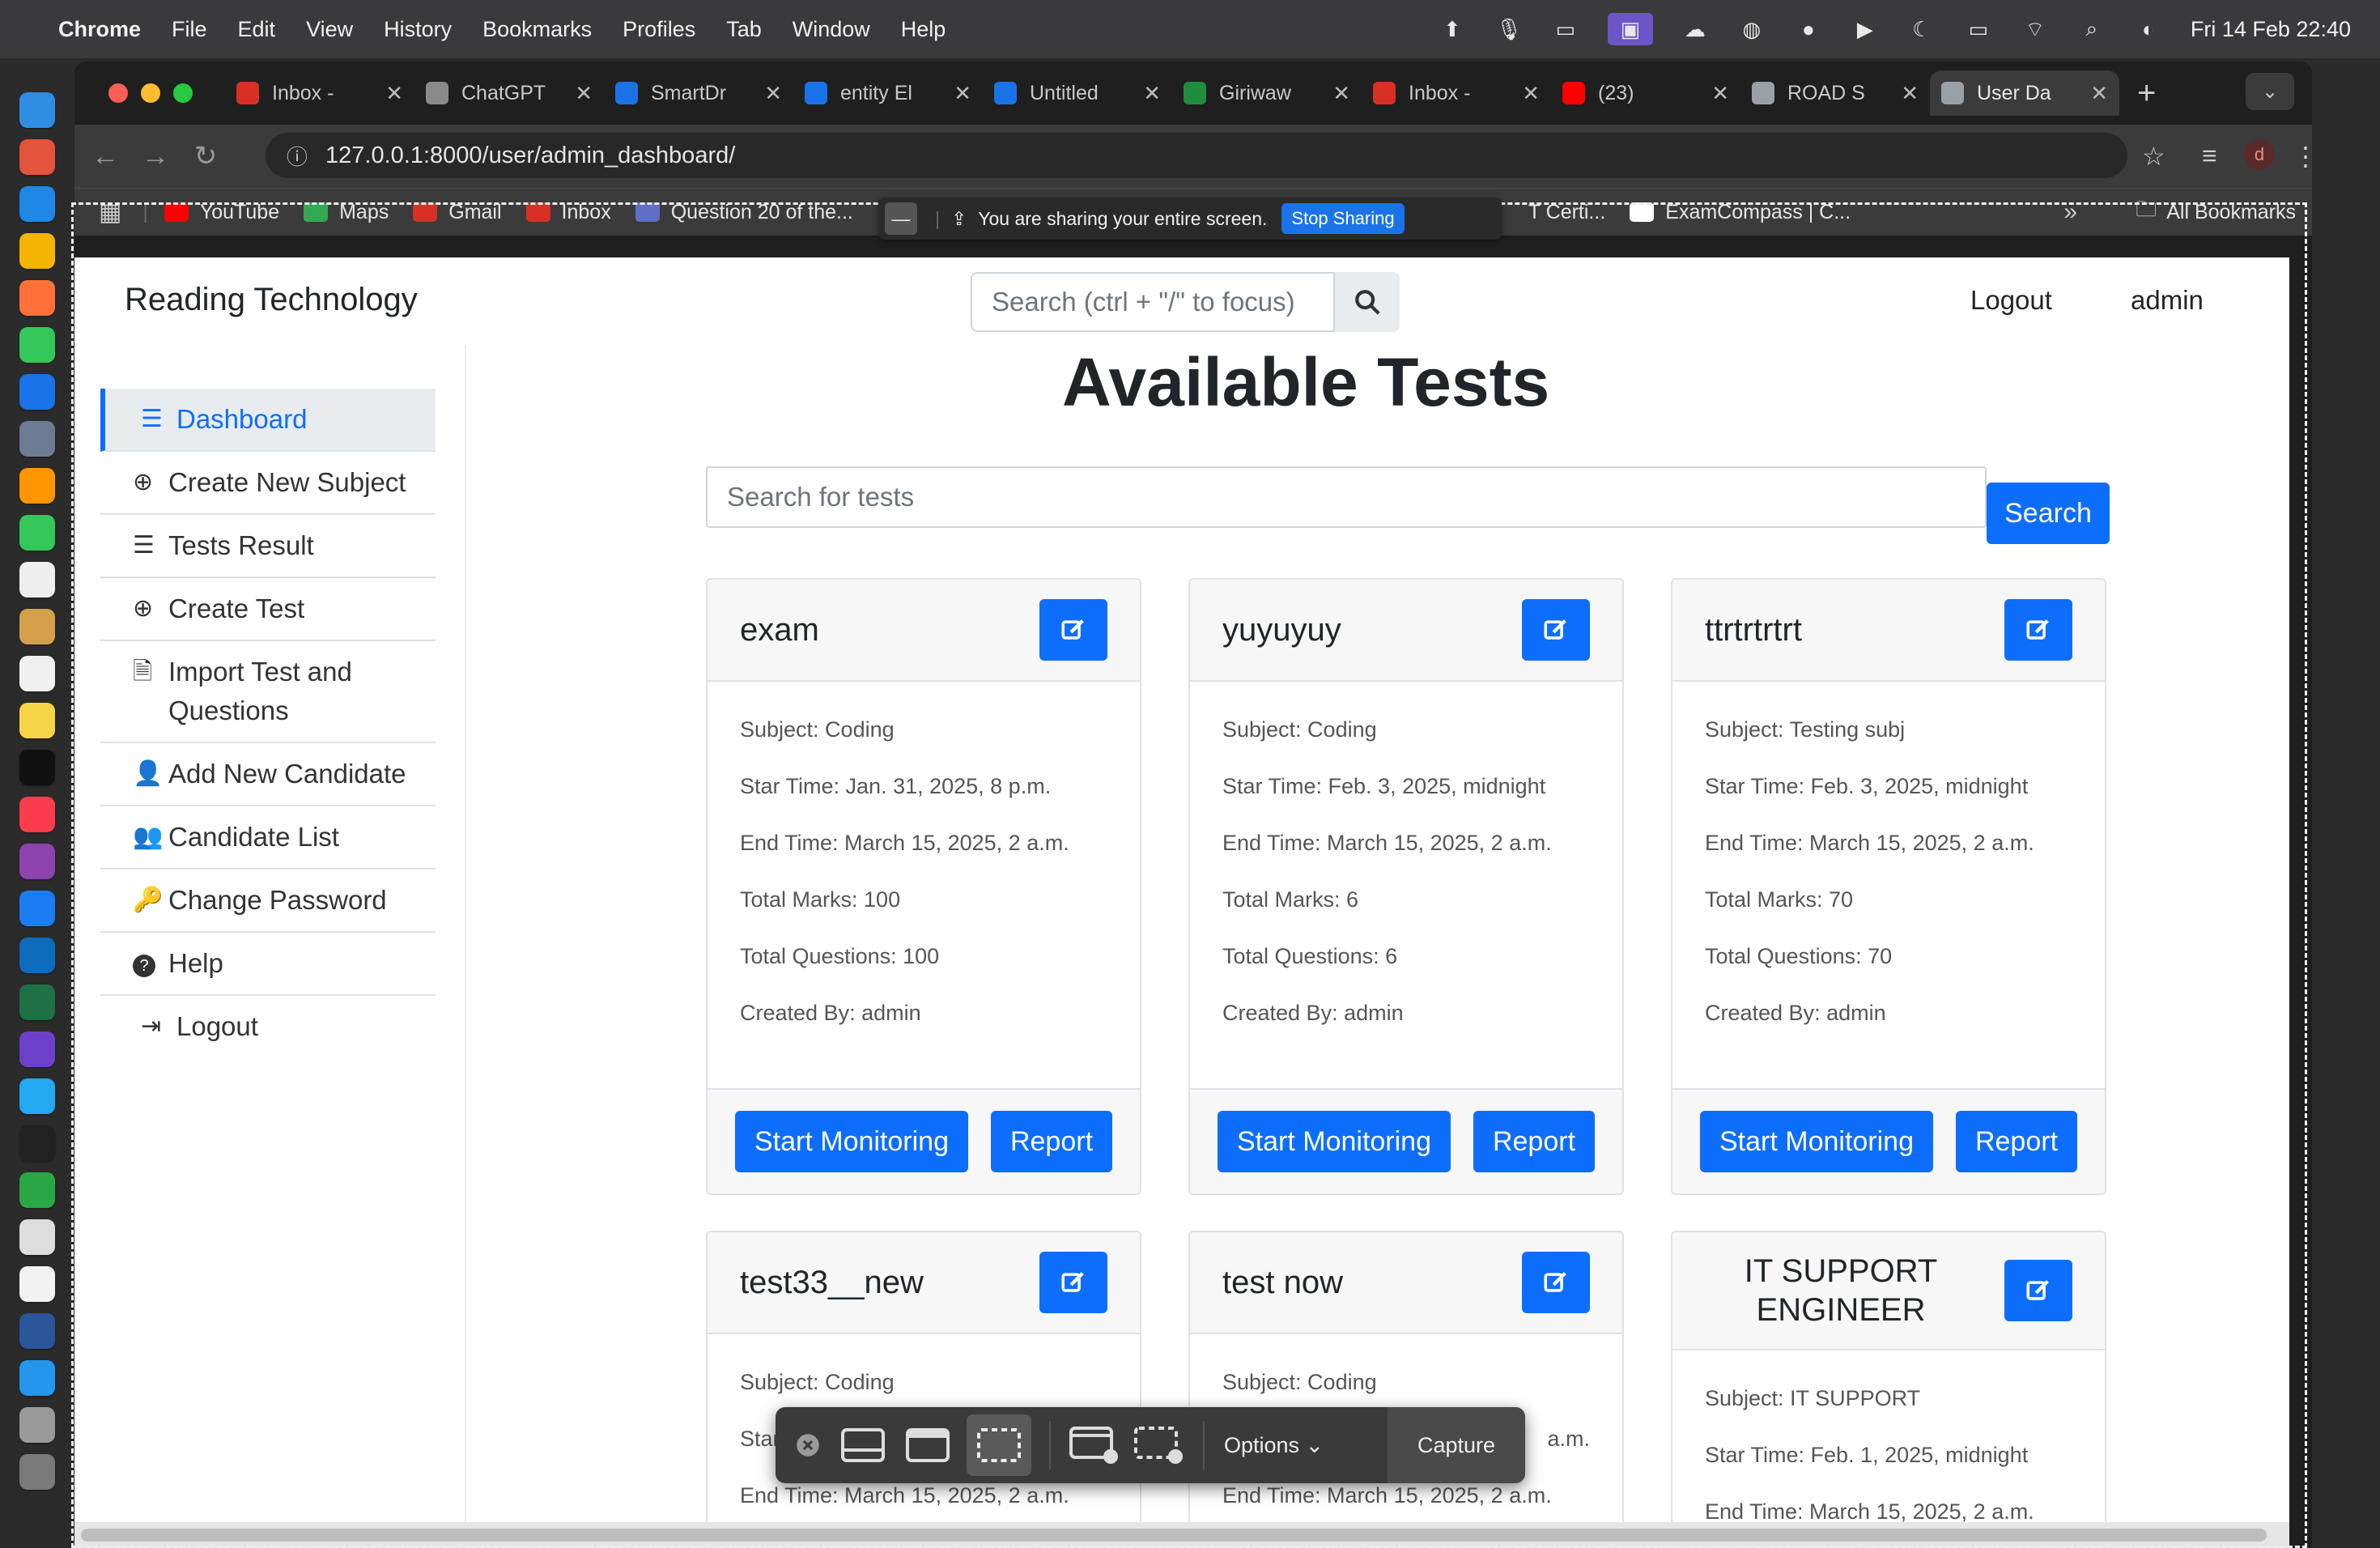 The image size is (2380, 1548). I want to click on play-icon: ▶, so click(1865, 29).